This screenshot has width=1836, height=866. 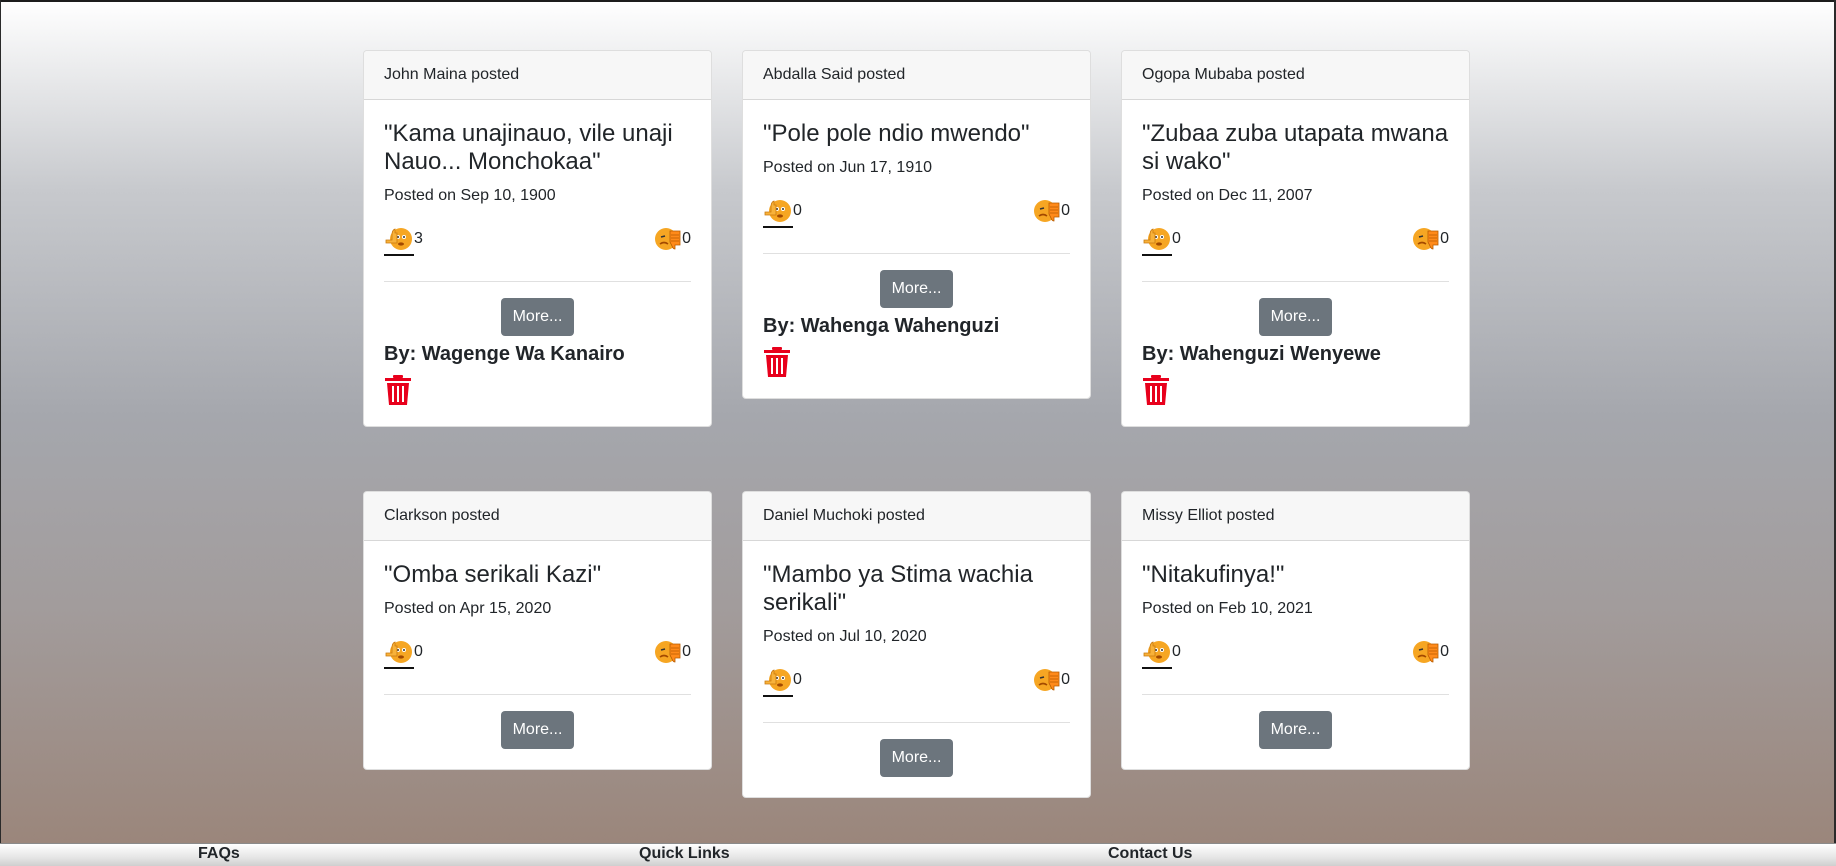 What do you see at coordinates (418, 238) in the screenshot?
I see `like-count: 3` at bounding box center [418, 238].